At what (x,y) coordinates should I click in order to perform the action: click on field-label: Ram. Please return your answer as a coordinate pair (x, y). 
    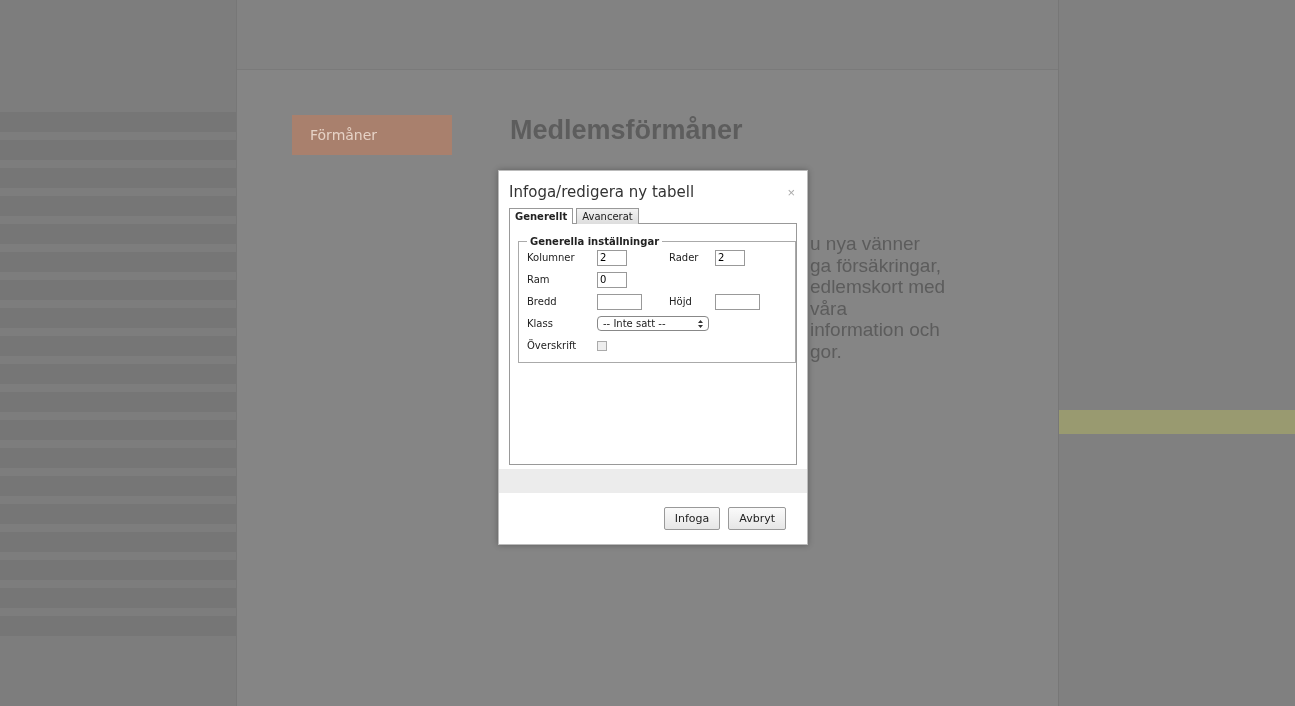
    Looking at the image, I should click on (539, 279).